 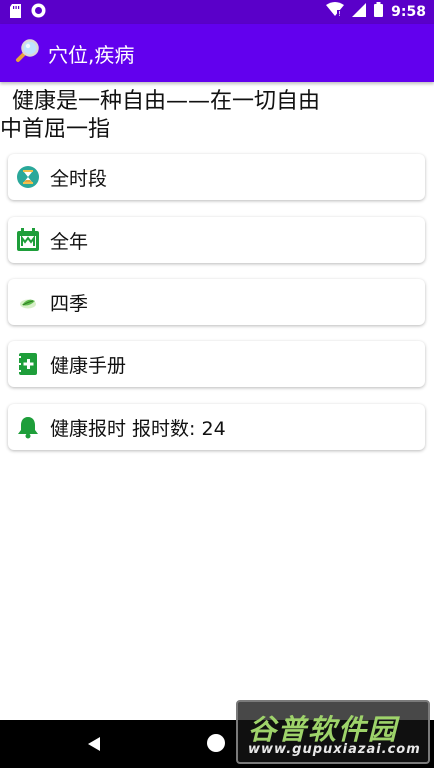 What do you see at coordinates (28, 364) in the screenshot?
I see `medical-book-icon` at bounding box center [28, 364].